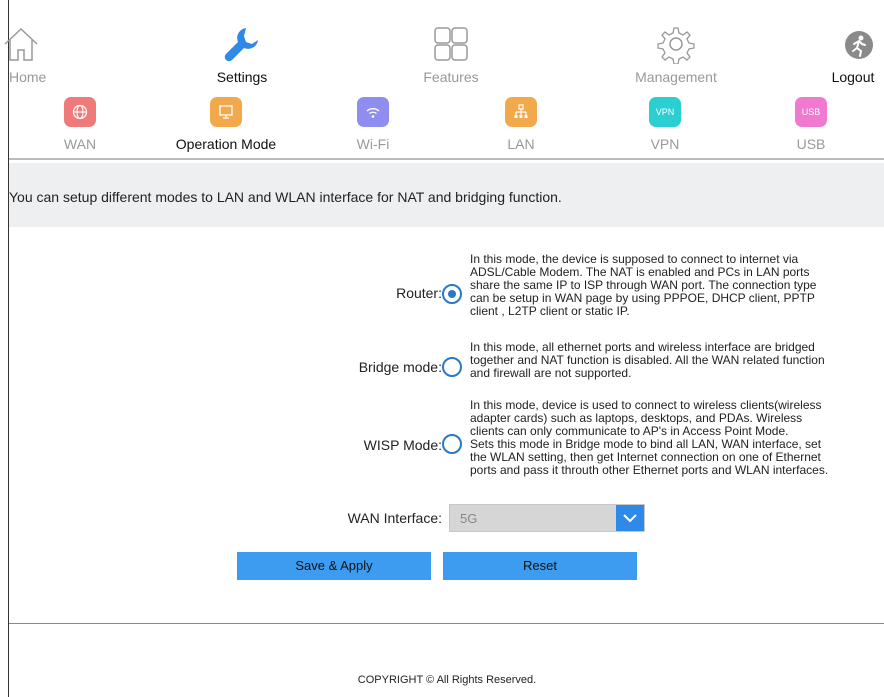 This screenshot has width=884, height=697. What do you see at coordinates (400, 367) in the screenshot?
I see `bridge-mode-label: Bridge mode:` at bounding box center [400, 367].